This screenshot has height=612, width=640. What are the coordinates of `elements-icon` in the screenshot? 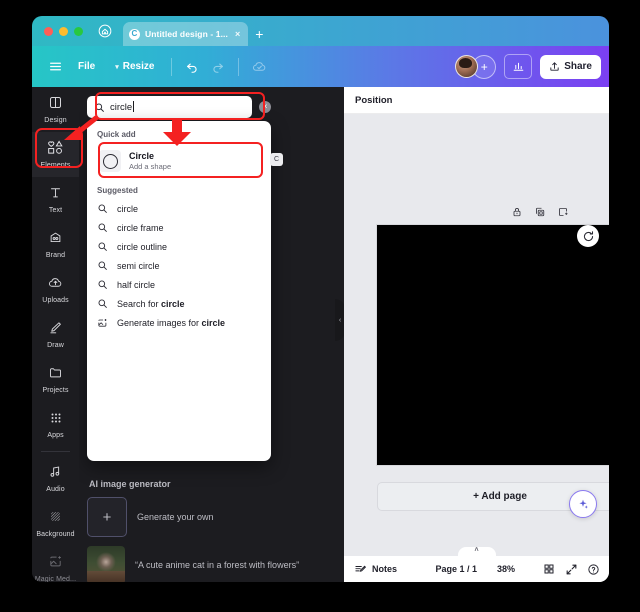 It's located at (55, 150).